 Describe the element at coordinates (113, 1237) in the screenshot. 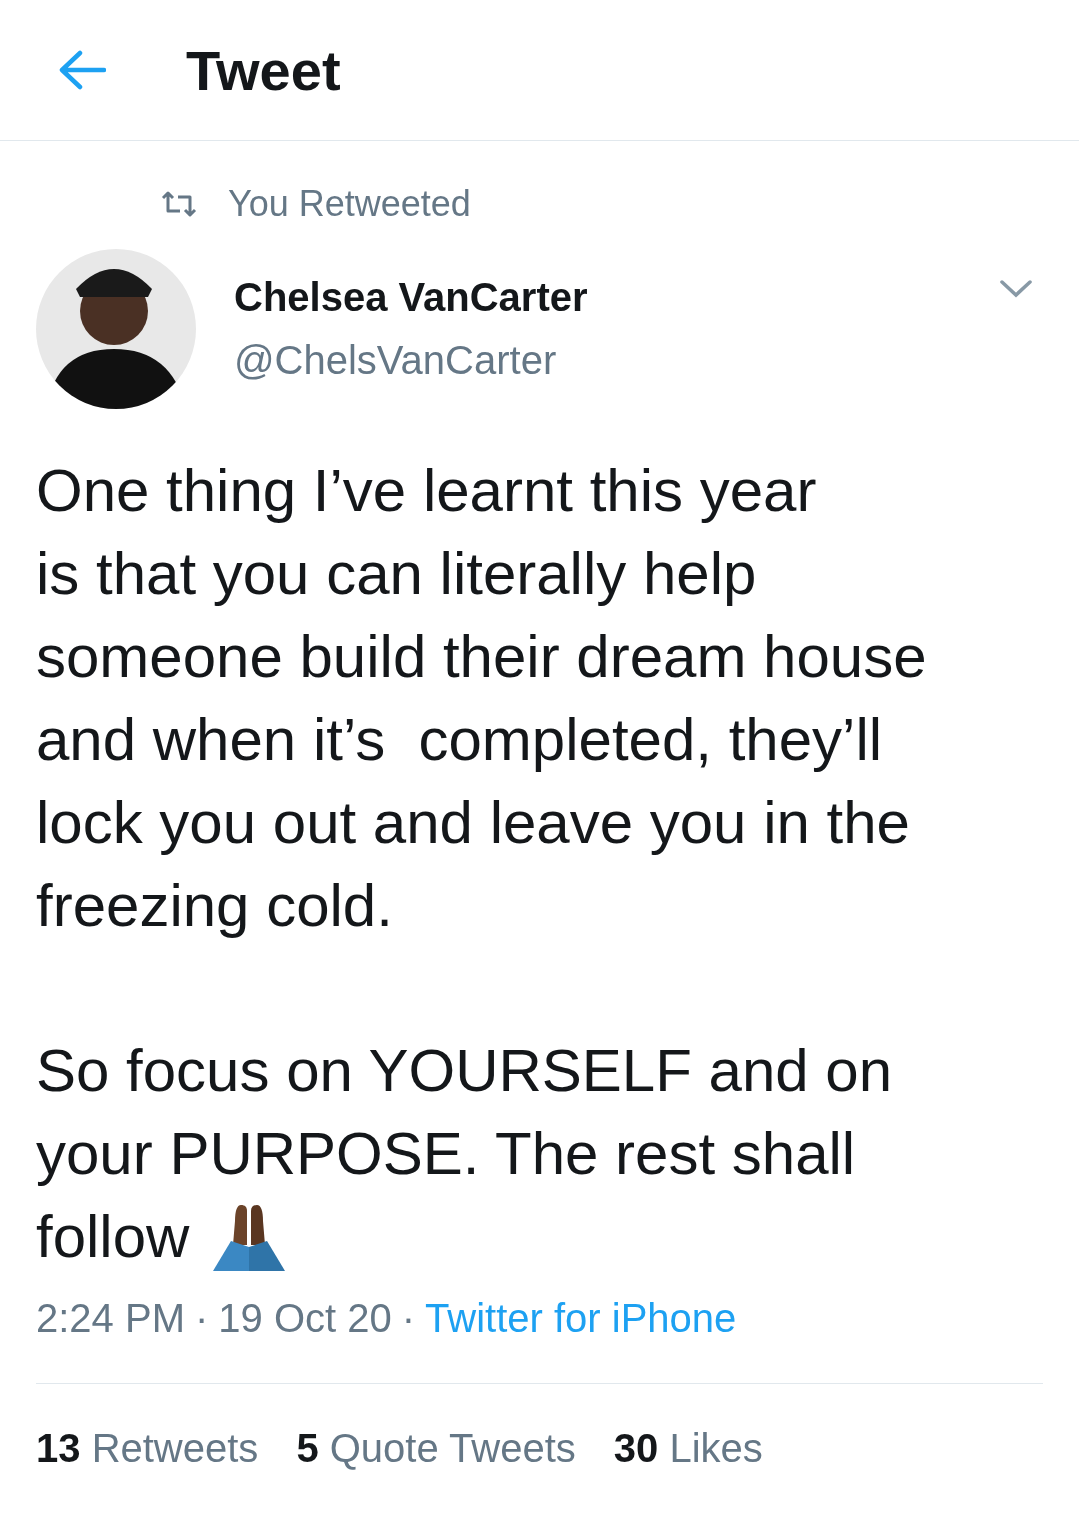

I see `tweet-text-line: follow` at that location.